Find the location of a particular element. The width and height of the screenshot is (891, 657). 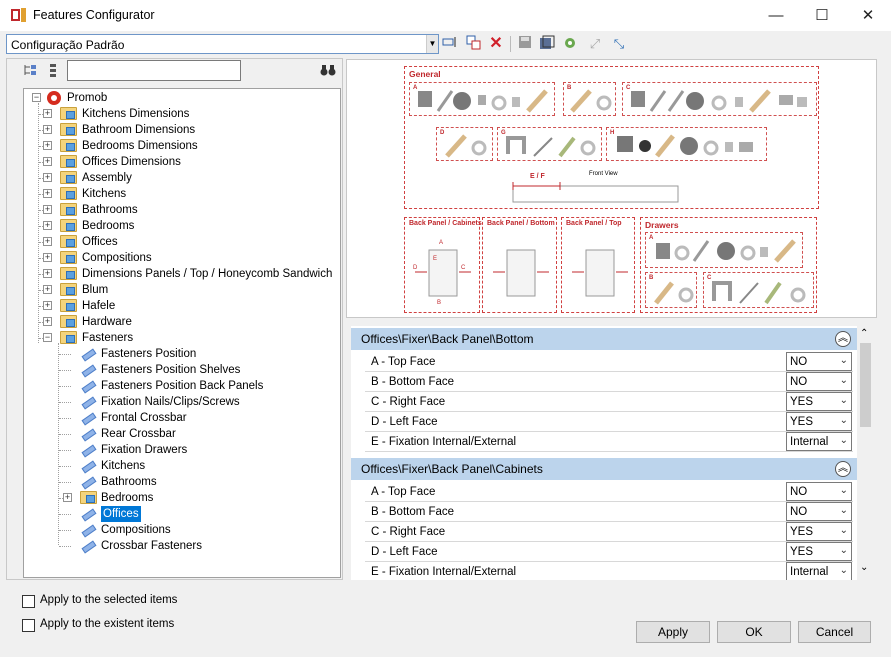

scrollbar-thumb is located at coordinates (865, 385).